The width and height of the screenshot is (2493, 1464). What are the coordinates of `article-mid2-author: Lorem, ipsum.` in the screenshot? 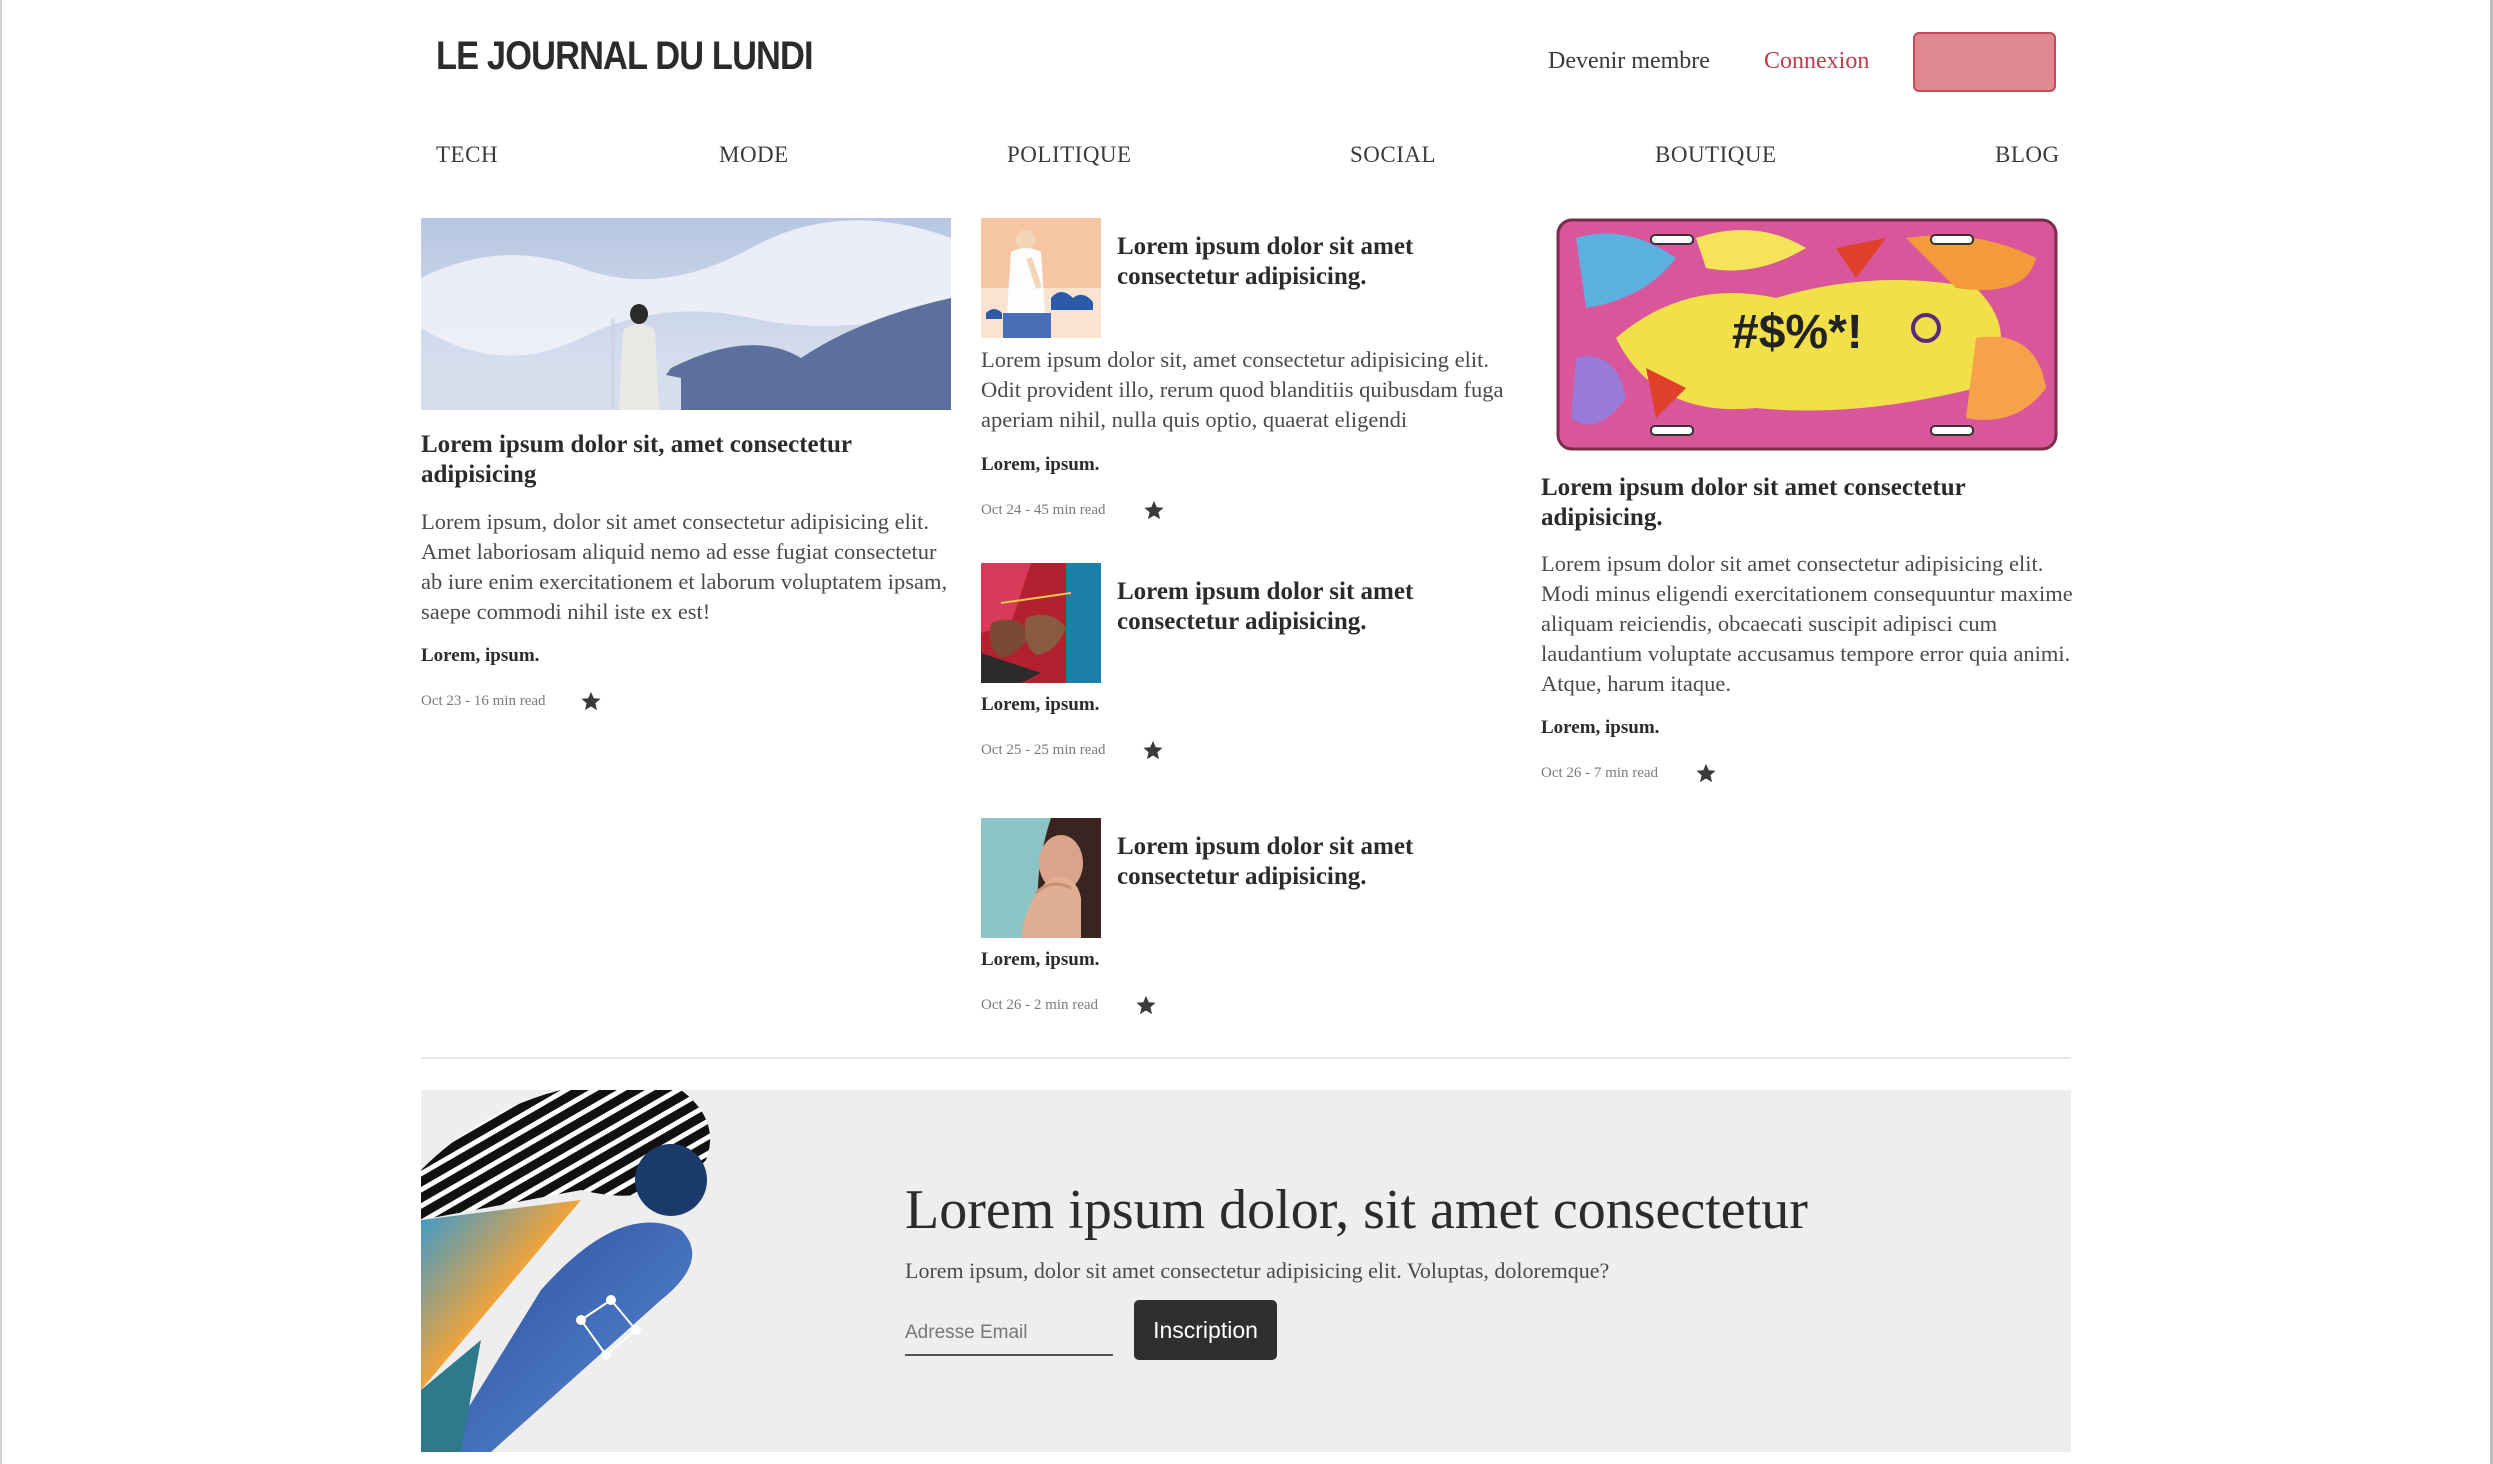 It's located at (1040, 704).